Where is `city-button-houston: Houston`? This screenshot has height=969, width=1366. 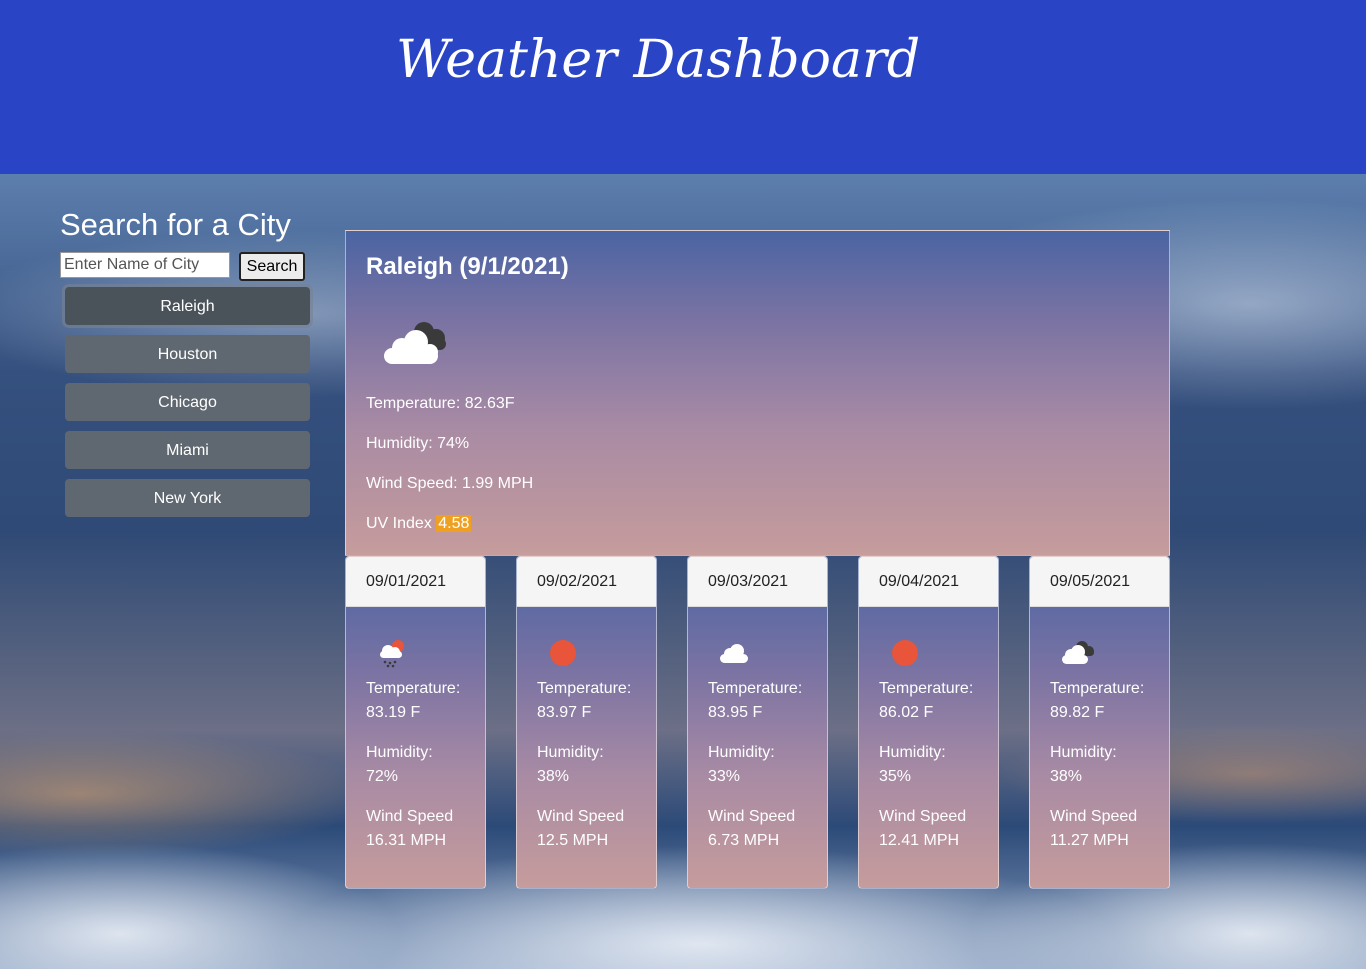 city-button-houston: Houston is located at coordinates (187, 354).